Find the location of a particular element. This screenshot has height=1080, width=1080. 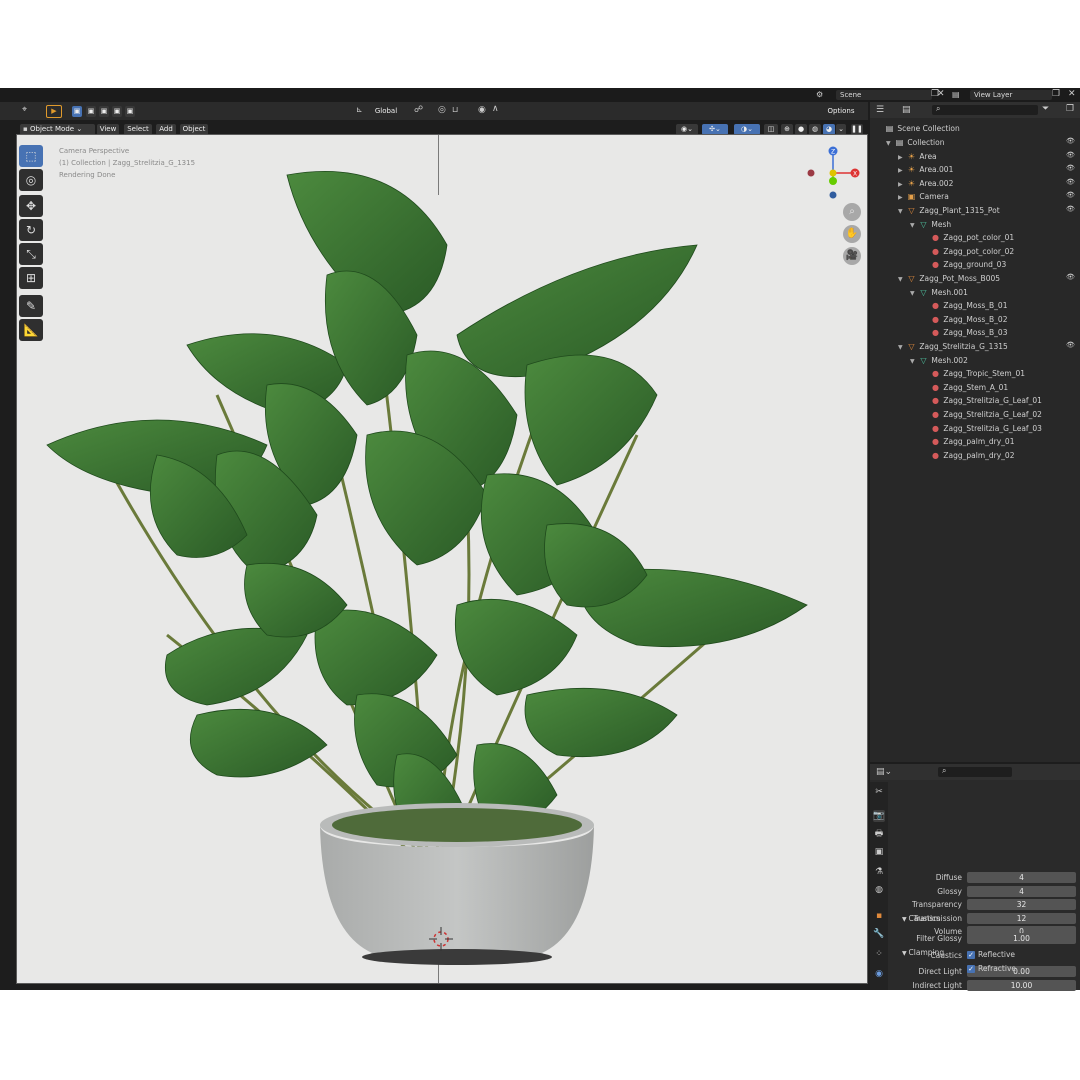

properties-search-input is located at coordinates (975, 772).